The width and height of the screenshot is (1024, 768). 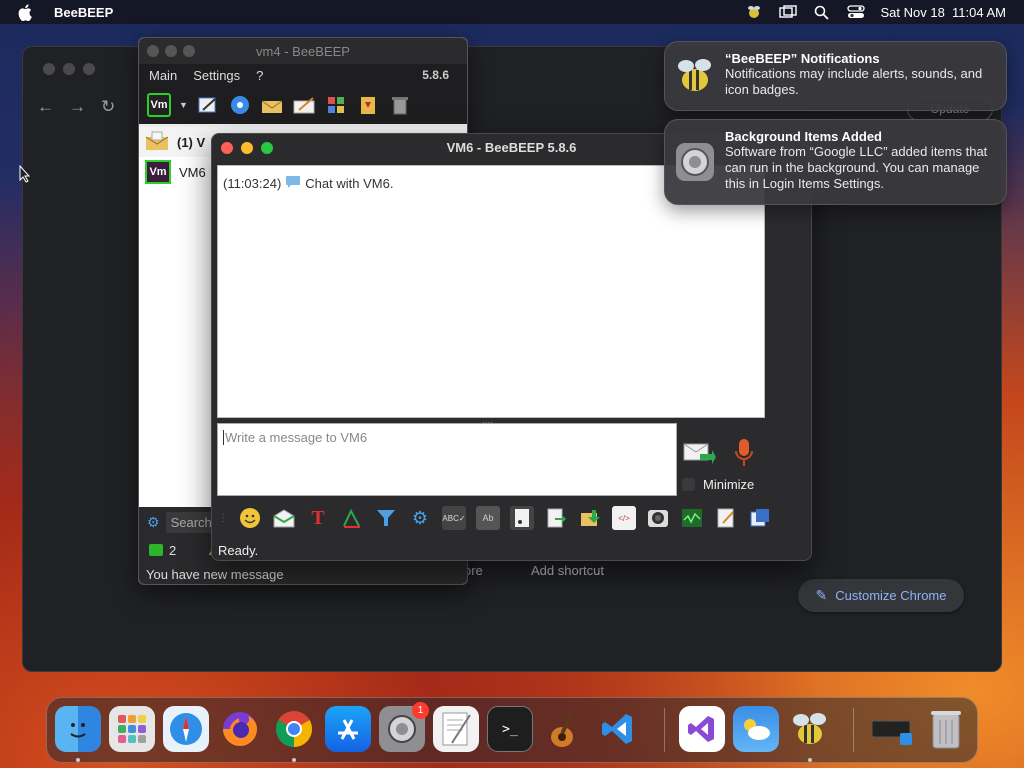 I want to click on chat-bubble-icon, so click(x=293, y=183).